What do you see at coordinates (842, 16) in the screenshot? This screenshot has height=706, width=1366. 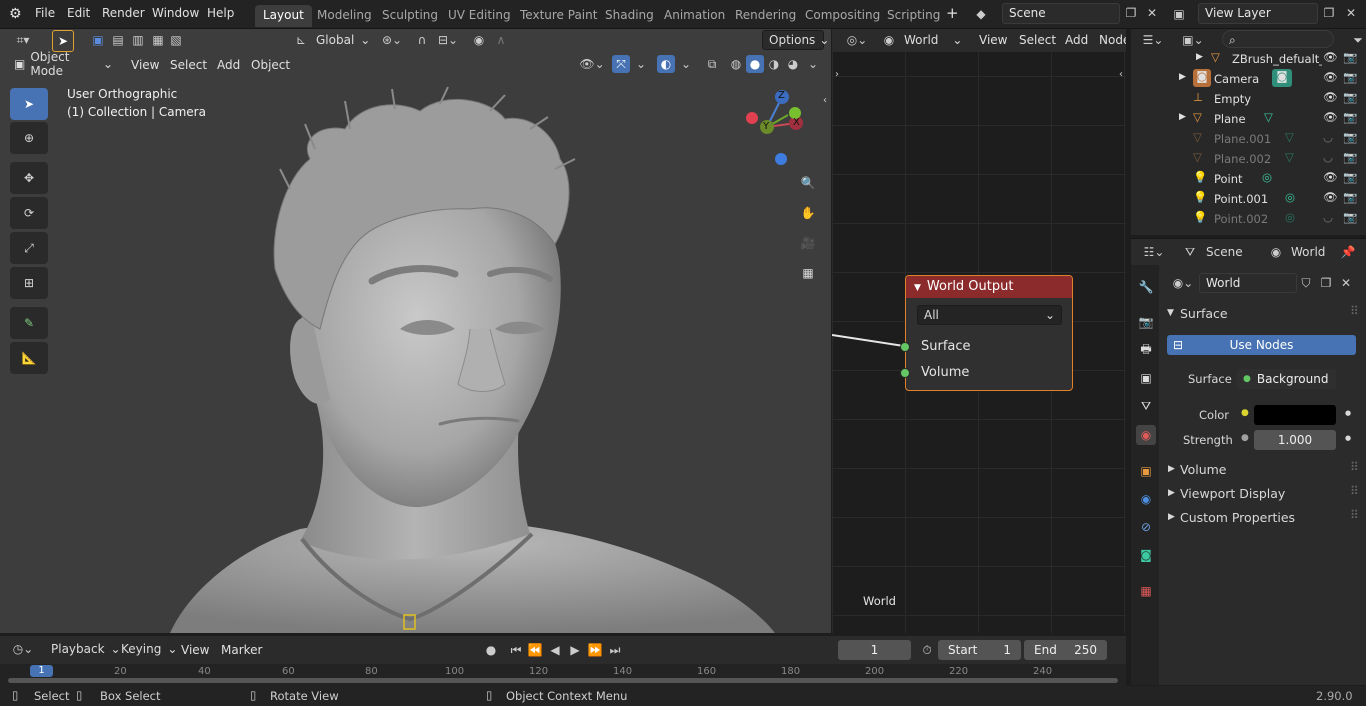 I see `tab-compositing: Compositing` at bounding box center [842, 16].